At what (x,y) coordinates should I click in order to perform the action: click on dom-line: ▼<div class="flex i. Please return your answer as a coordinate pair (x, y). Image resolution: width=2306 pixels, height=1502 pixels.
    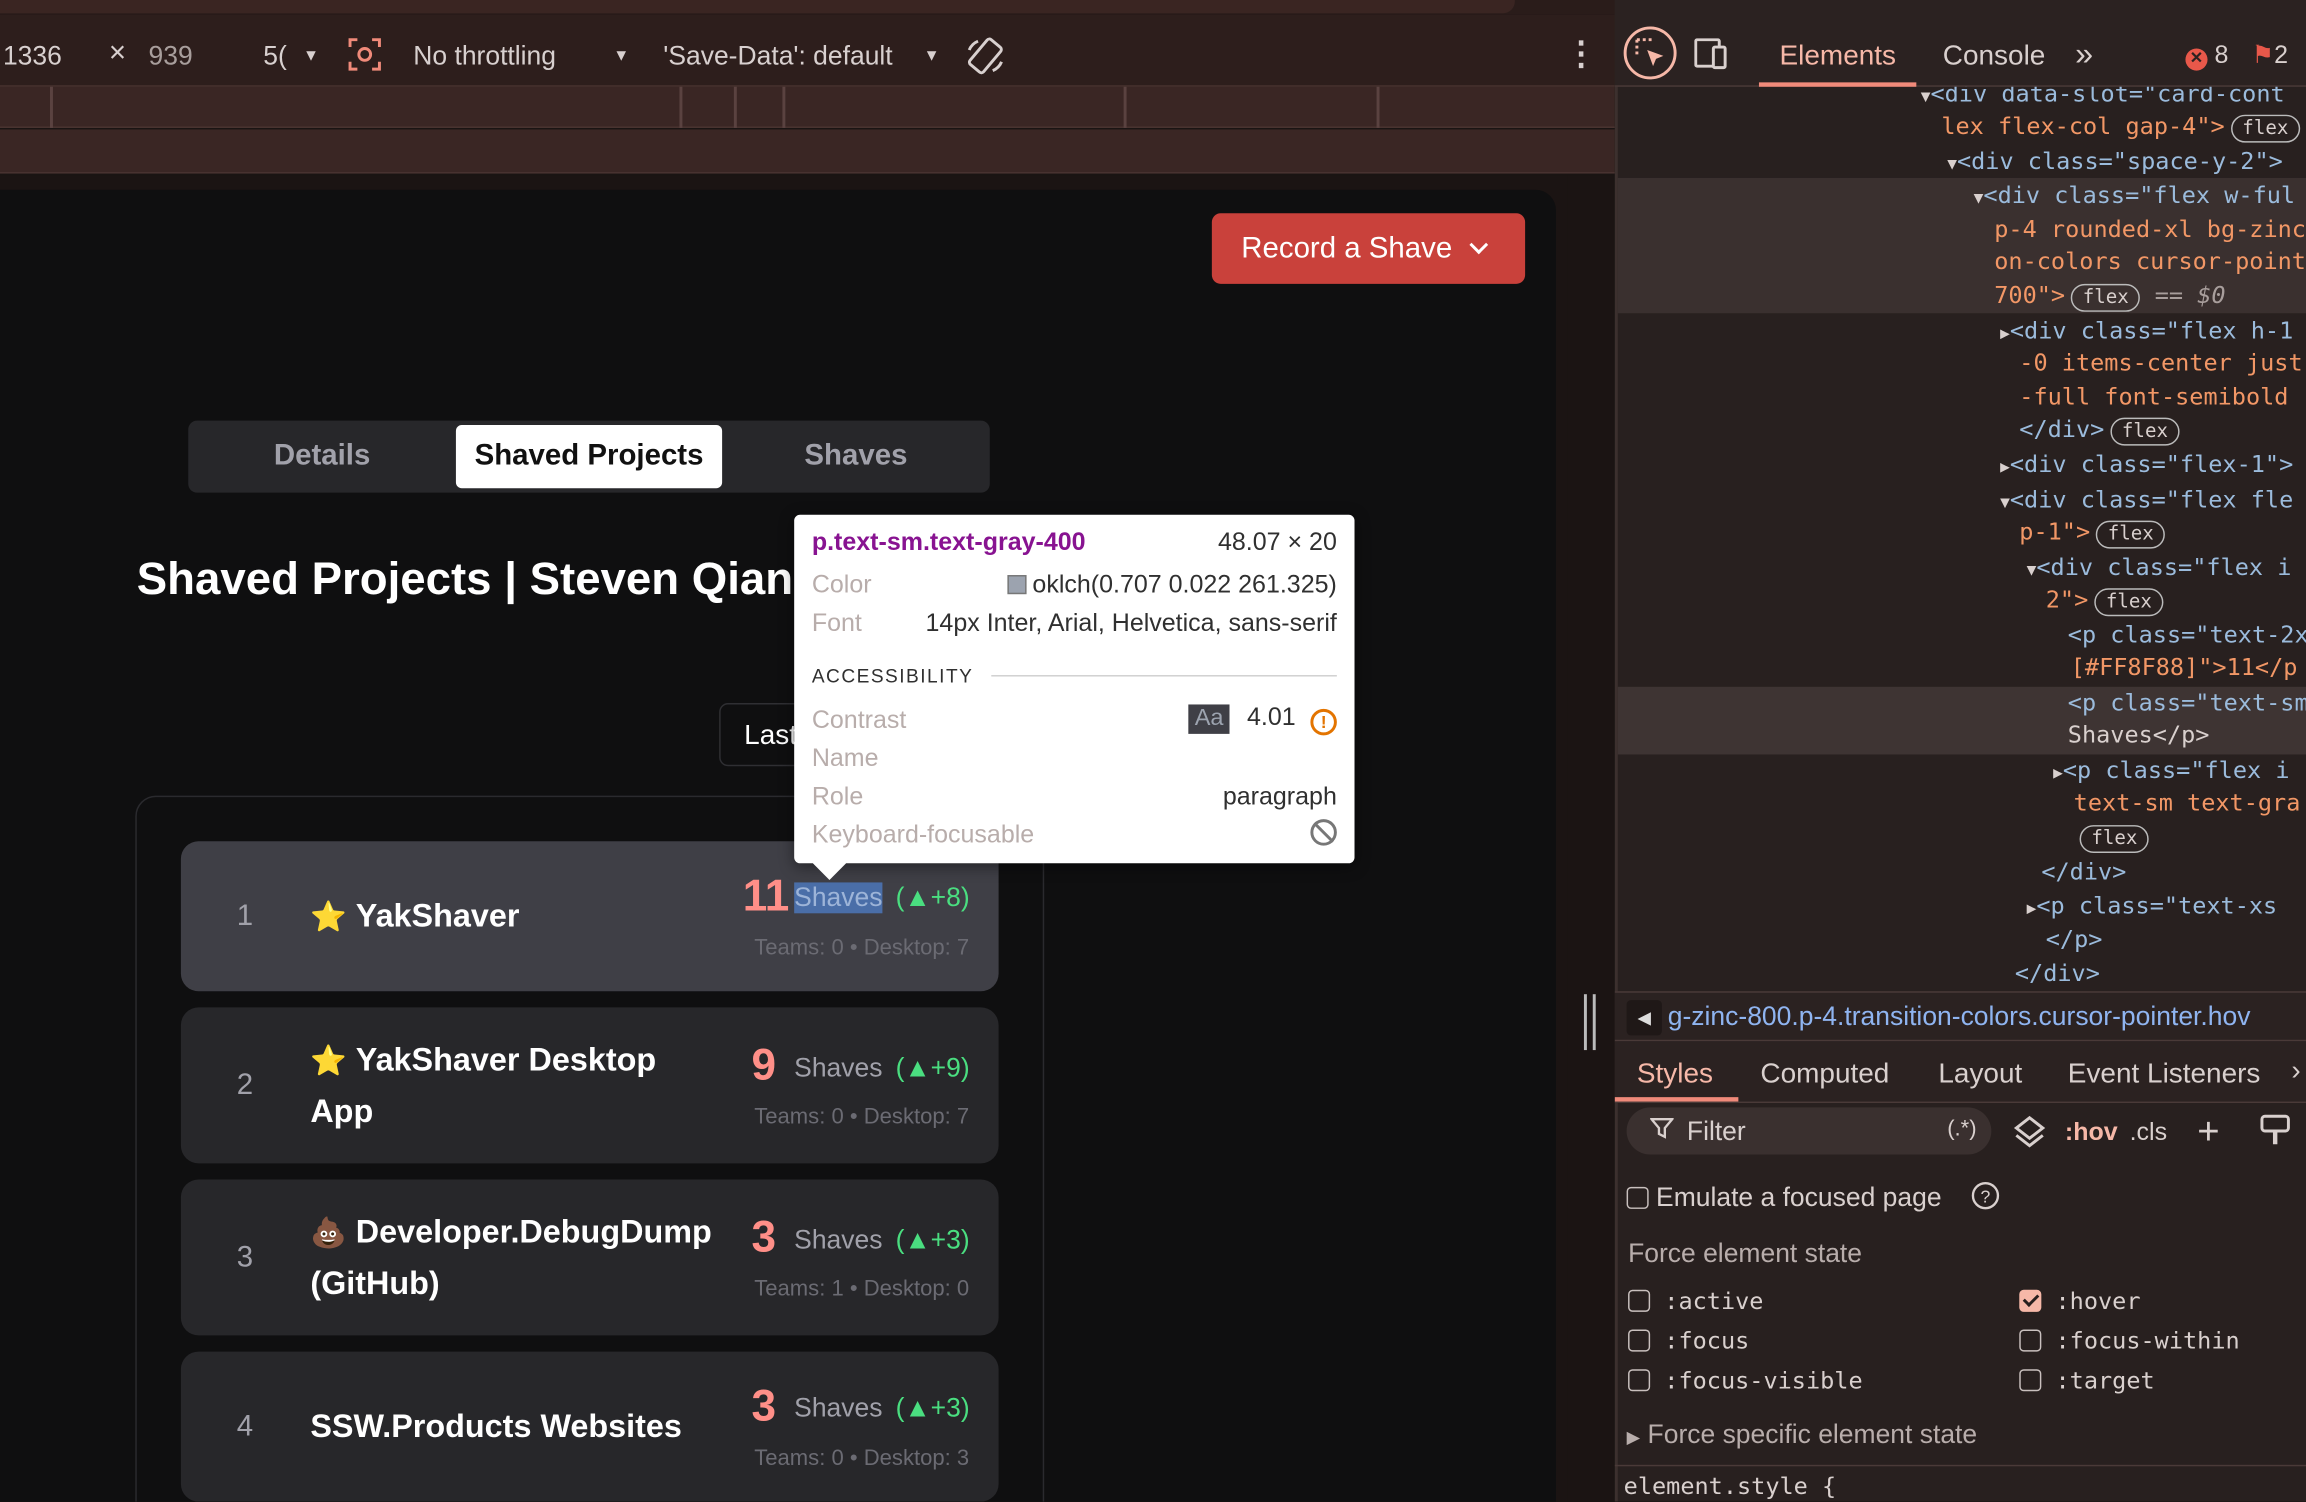
    Looking at the image, I should click on (2159, 569).